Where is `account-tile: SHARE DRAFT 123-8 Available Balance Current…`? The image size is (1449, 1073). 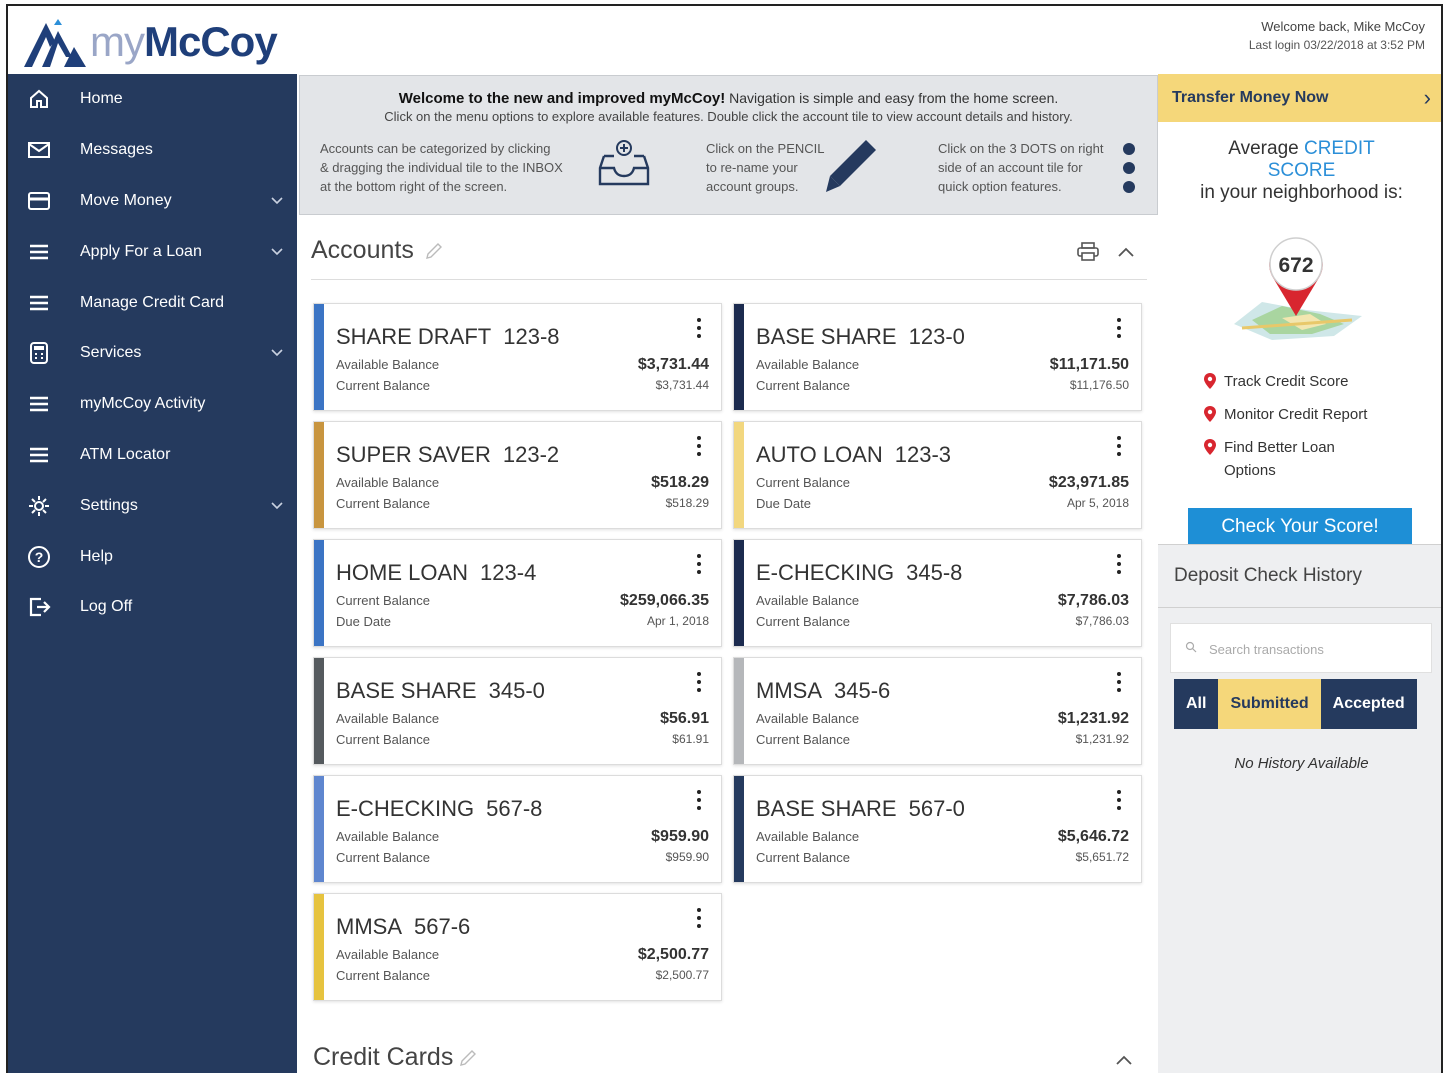
account-tile: SHARE DRAFT 123-8 Available Balance Current… is located at coordinates (517, 357).